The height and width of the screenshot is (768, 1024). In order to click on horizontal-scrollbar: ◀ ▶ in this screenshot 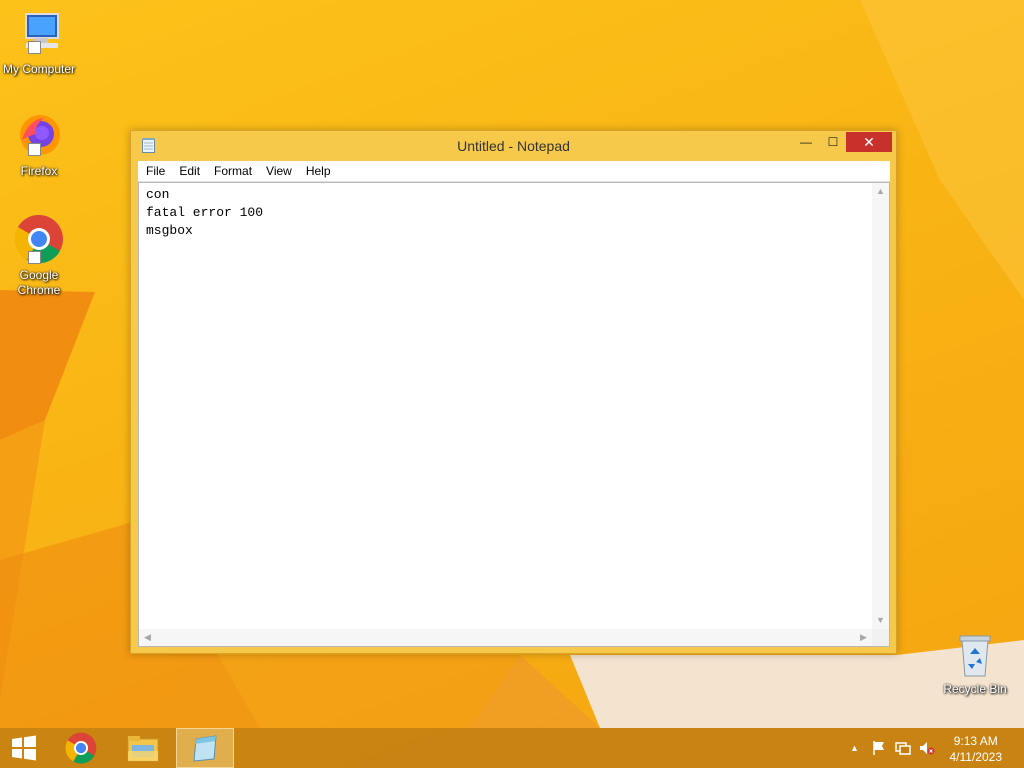, I will do `click(505, 637)`.